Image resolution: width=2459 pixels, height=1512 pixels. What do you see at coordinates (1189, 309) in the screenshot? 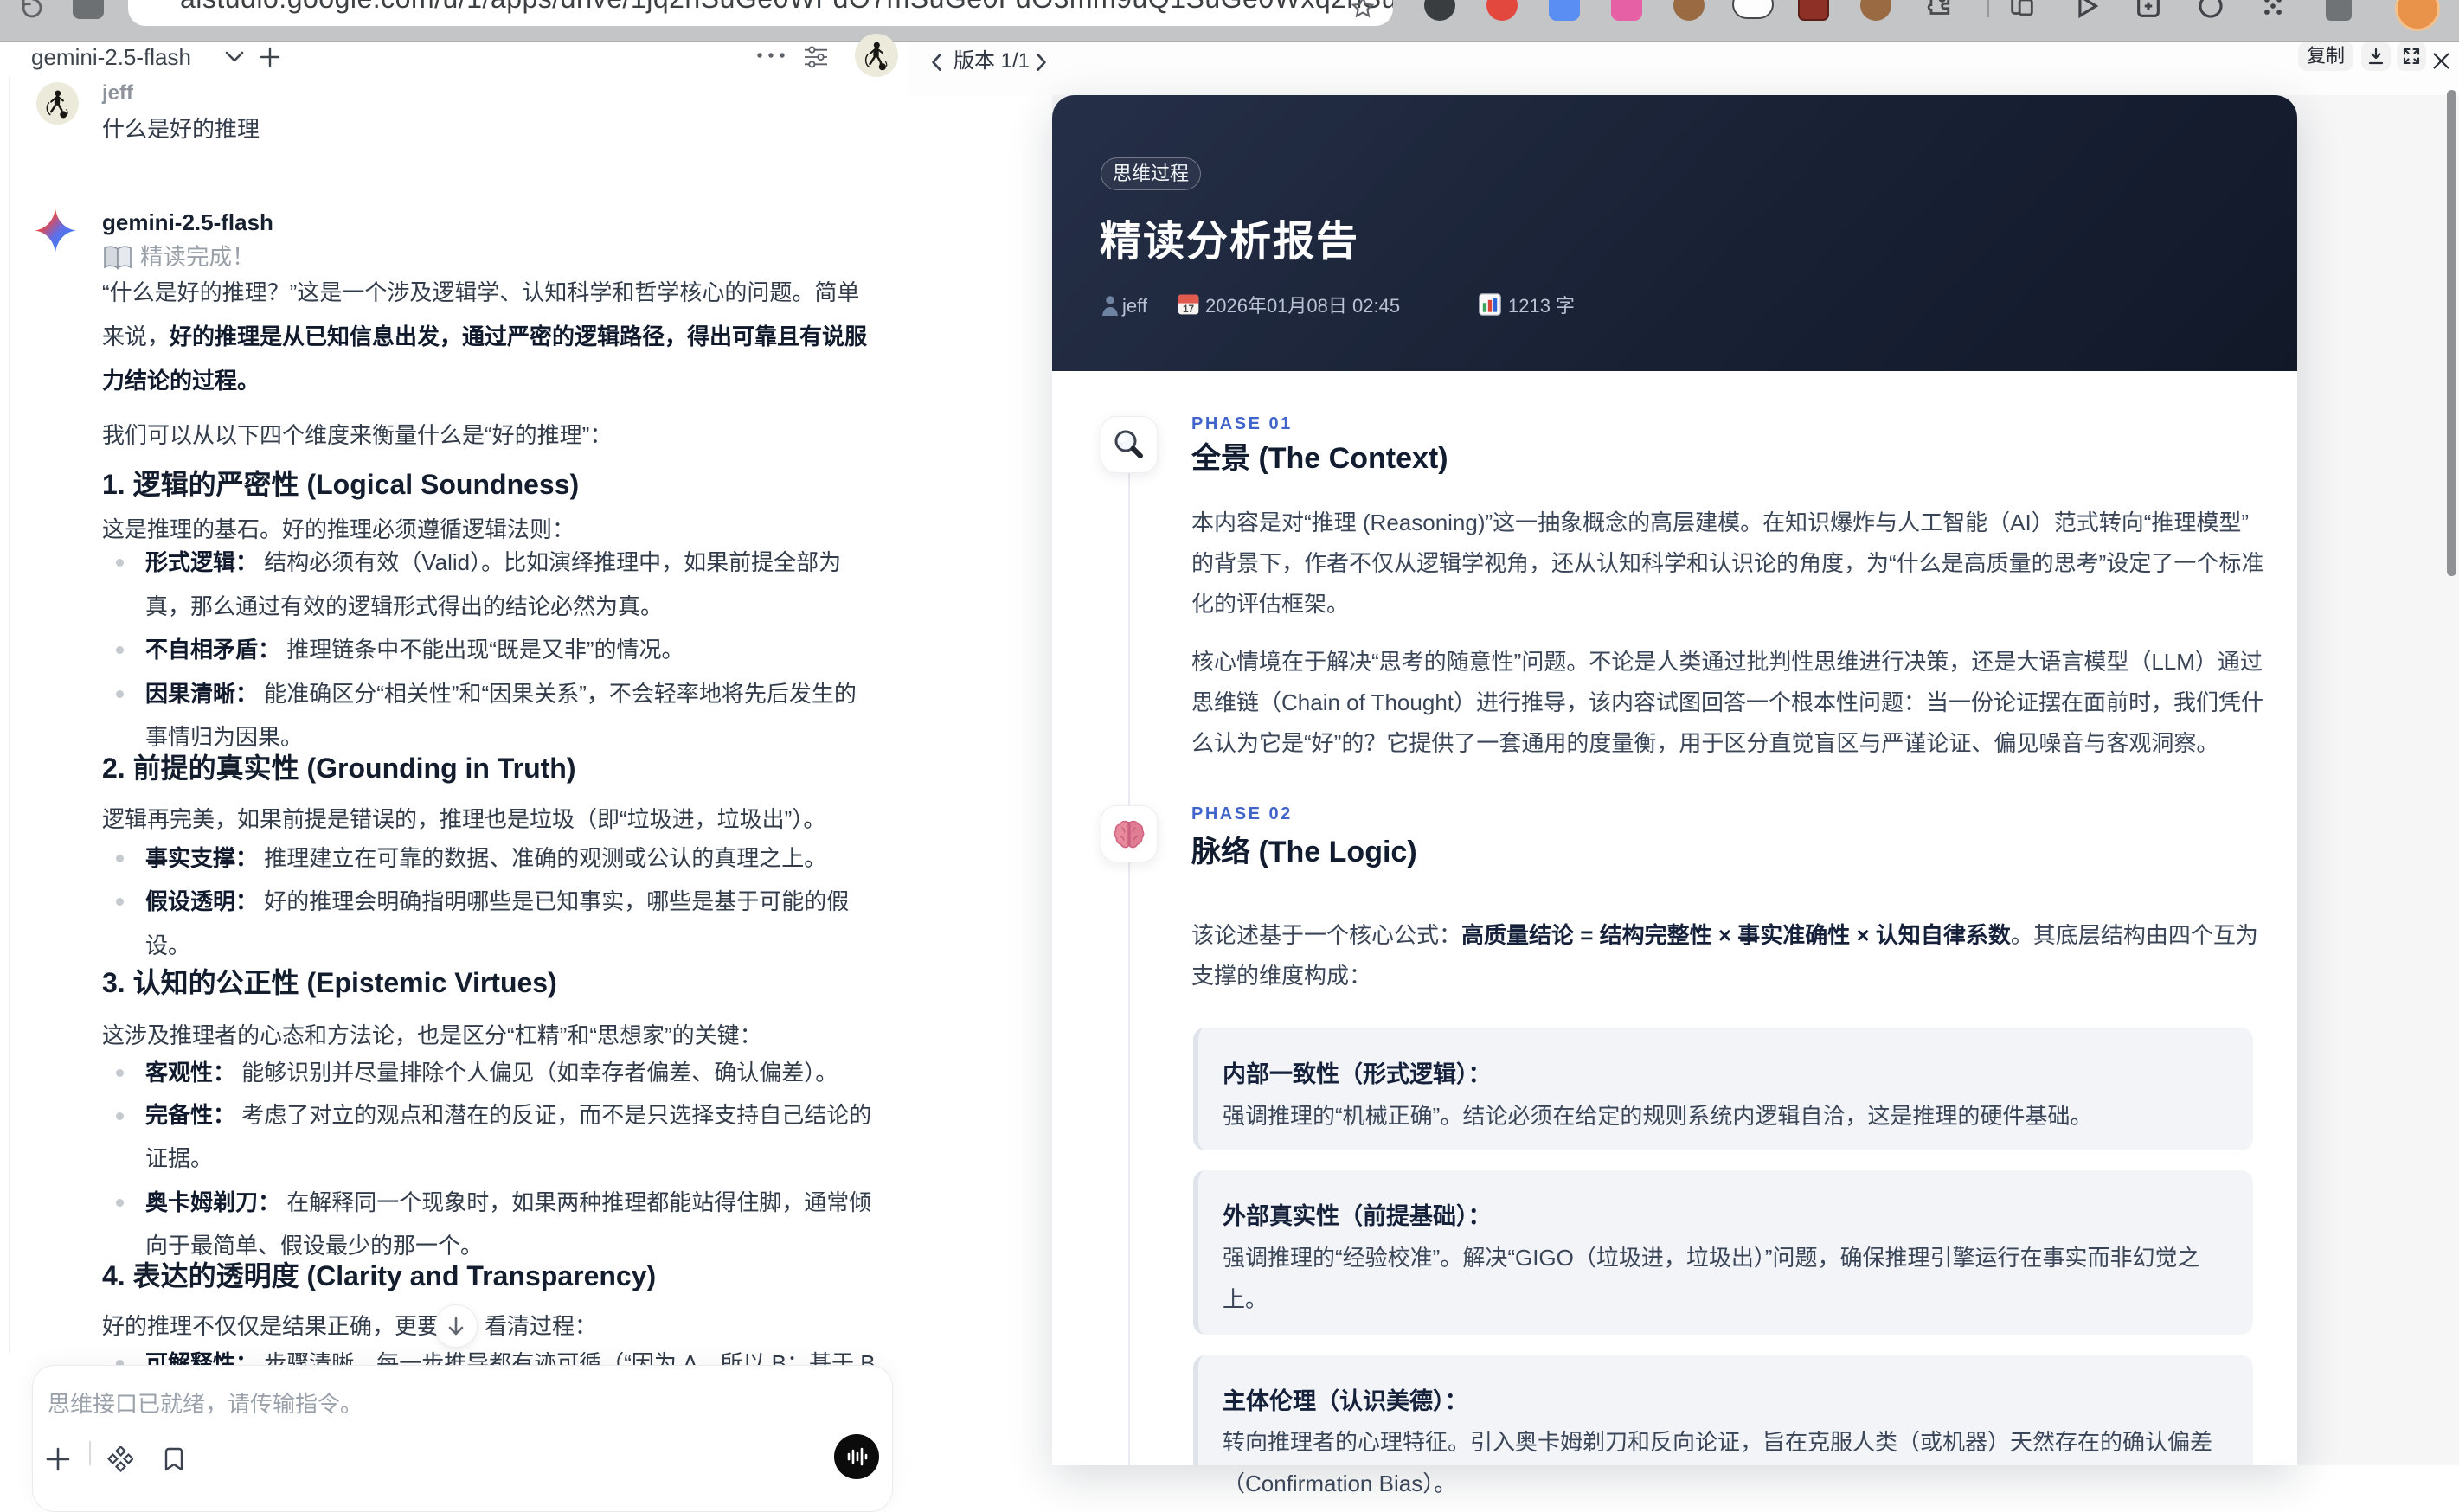
I see `svg-text: 17` at bounding box center [1189, 309].